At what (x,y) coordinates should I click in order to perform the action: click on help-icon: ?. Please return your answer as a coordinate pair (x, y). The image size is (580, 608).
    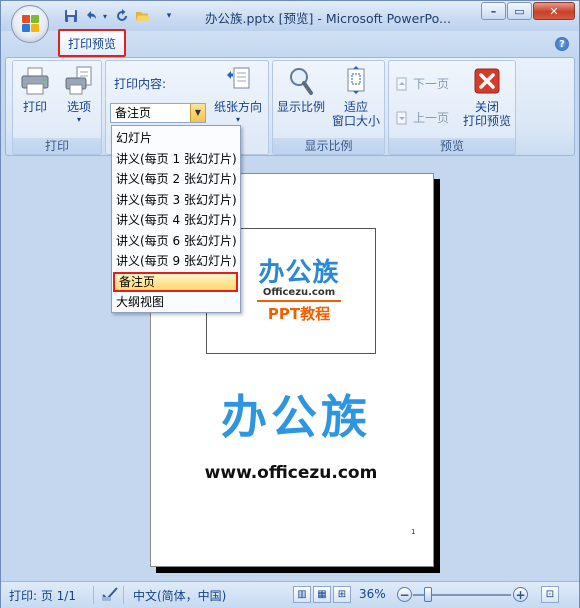
    Looking at the image, I should click on (562, 44).